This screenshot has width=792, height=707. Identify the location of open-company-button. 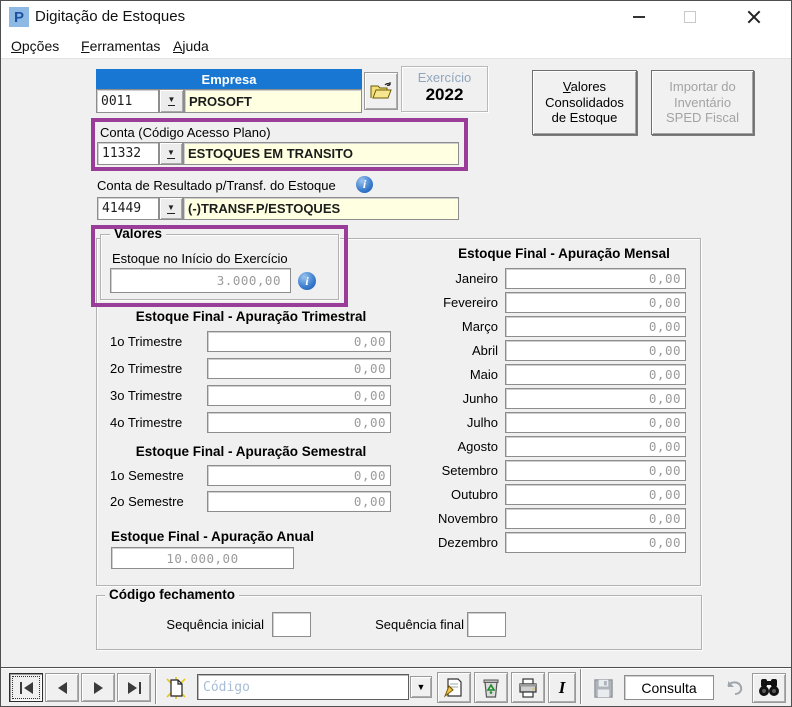
(381, 91).